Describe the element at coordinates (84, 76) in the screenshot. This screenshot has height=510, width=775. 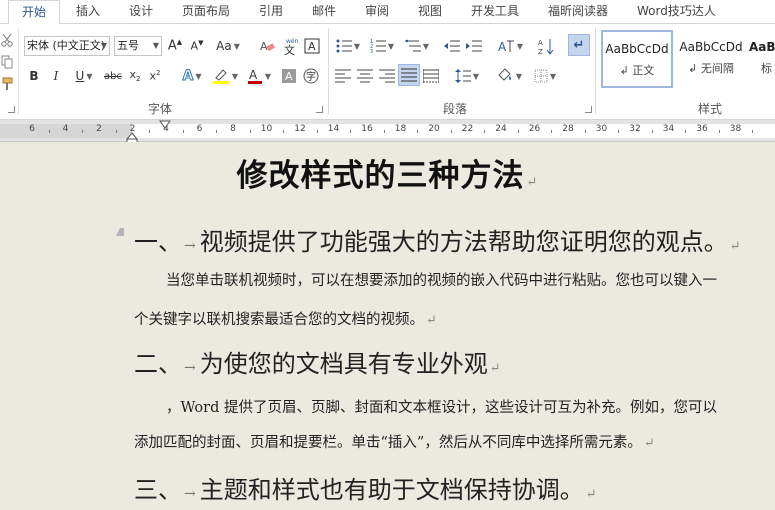
I see `underline-icon: U ▼` at that location.